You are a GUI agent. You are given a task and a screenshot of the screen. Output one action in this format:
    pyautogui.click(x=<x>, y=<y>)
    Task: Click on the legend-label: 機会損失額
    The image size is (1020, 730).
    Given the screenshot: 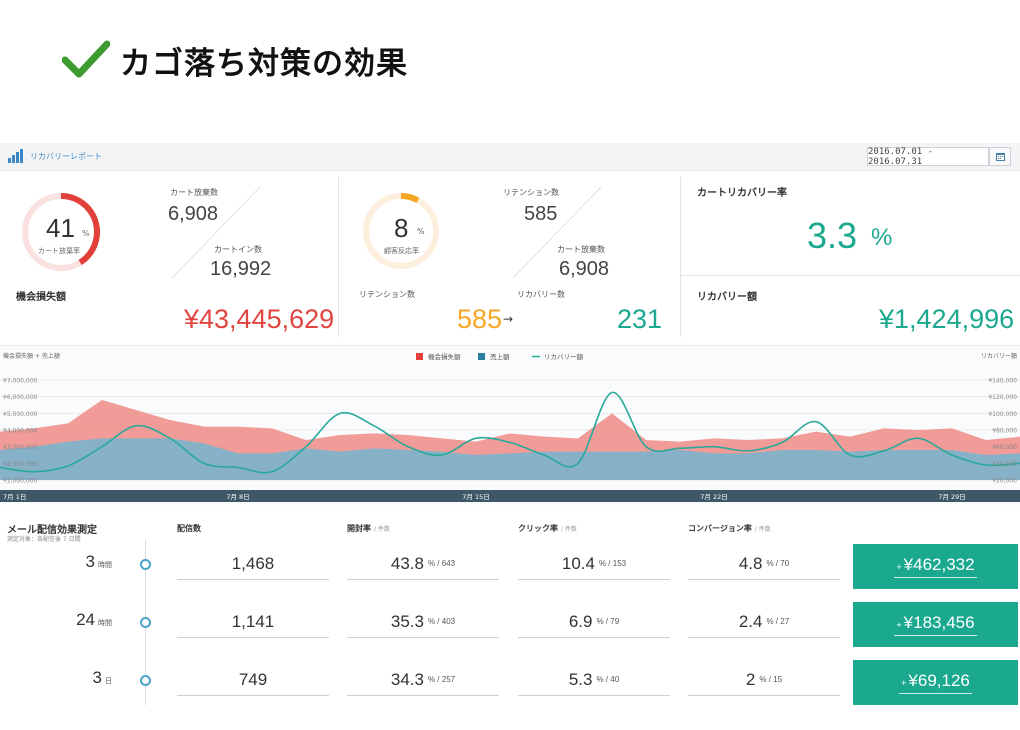 What is the action you would take?
    pyautogui.click(x=444, y=356)
    